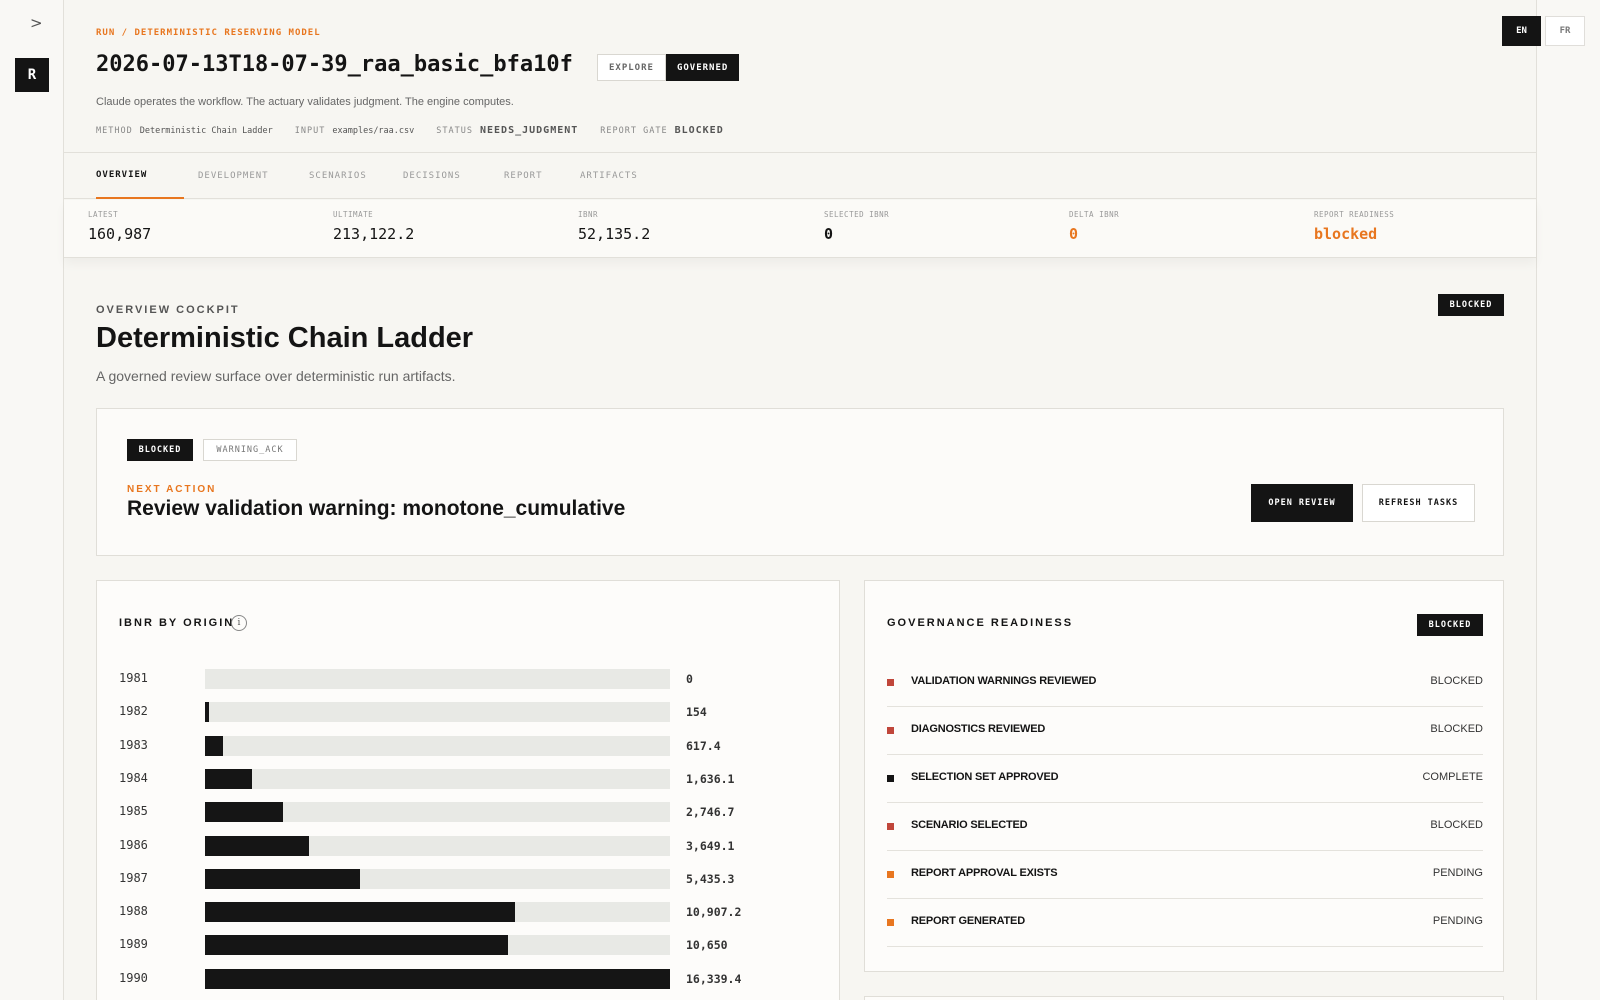 This screenshot has width=1600, height=1000. I want to click on checklist-item: REPORT APPROVAL EXISTS PENDING, so click(1185, 875).